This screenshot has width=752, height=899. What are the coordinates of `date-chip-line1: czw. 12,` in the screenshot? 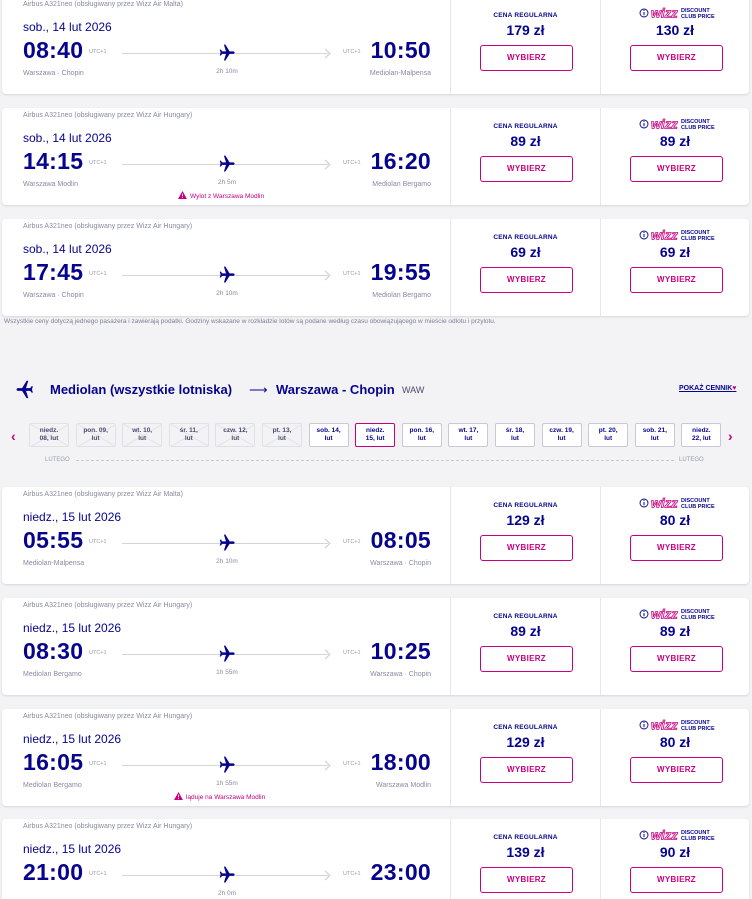 It's located at (235, 430).